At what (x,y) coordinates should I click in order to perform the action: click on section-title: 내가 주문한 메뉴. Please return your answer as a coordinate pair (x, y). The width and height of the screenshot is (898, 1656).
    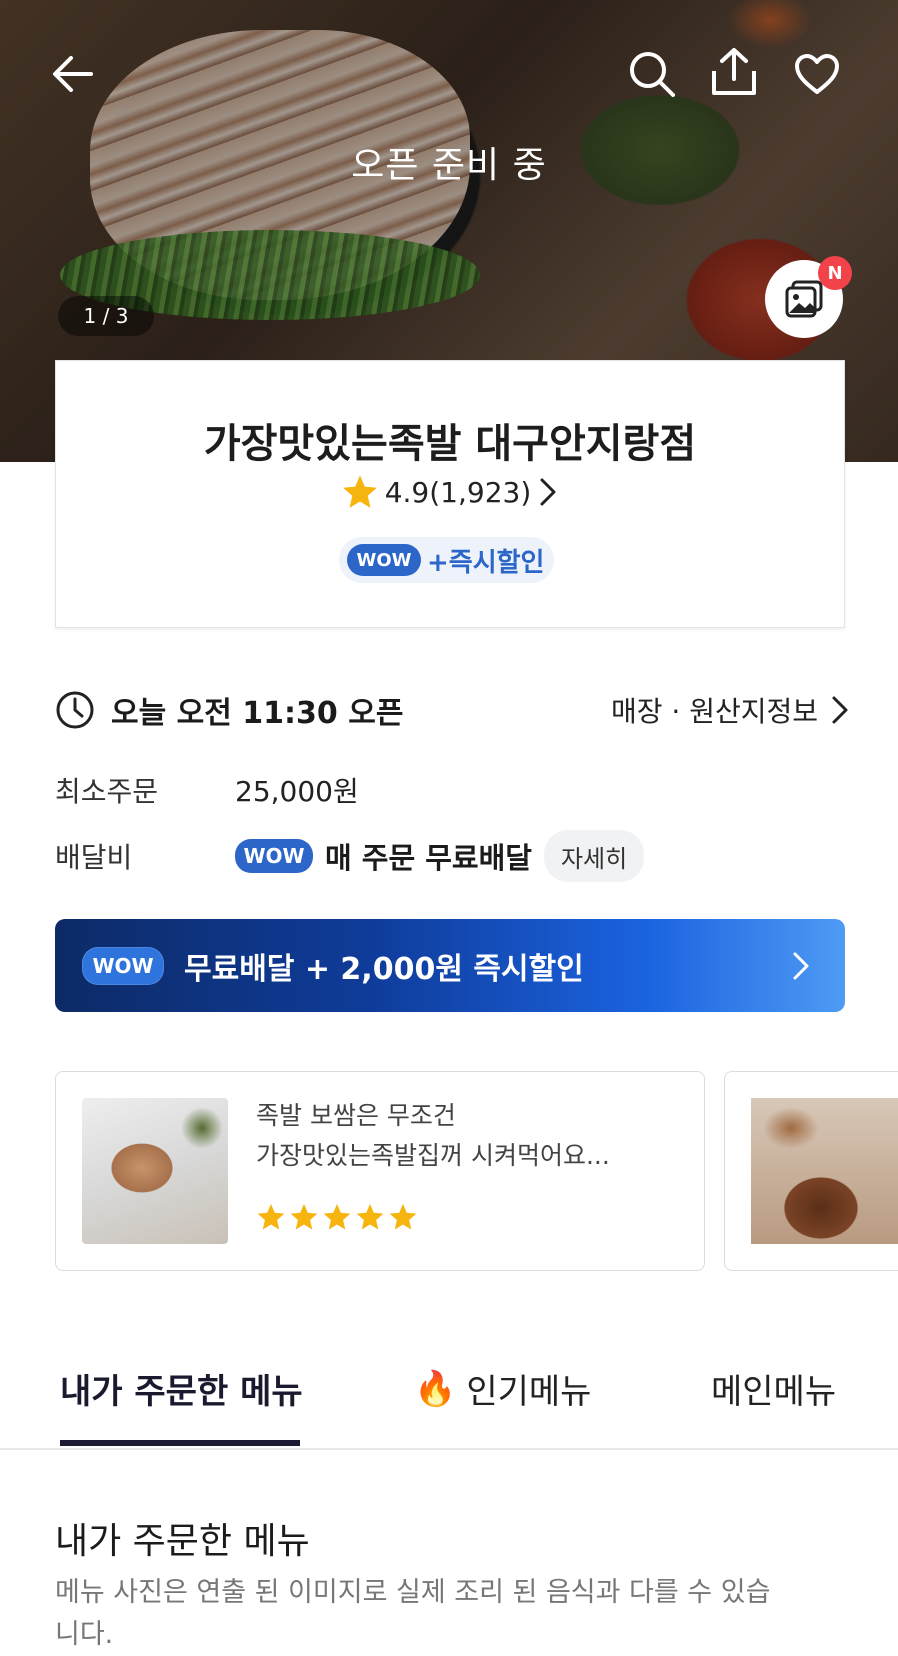
    Looking at the image, I should click on (182, 1541).